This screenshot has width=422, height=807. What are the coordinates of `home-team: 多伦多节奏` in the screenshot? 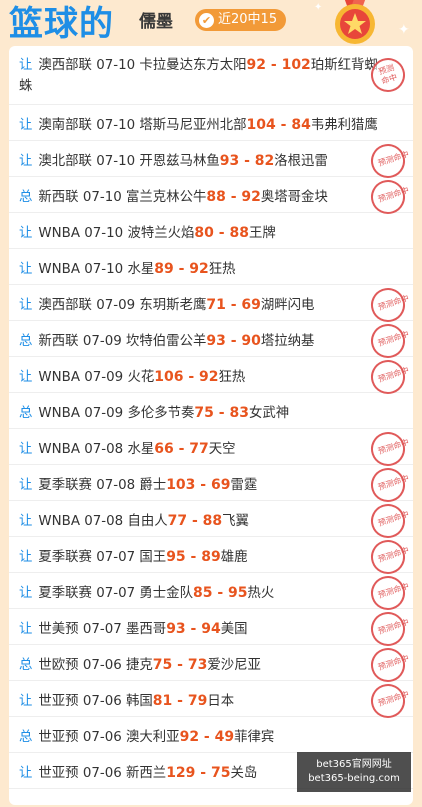 It's located at (161, 413).